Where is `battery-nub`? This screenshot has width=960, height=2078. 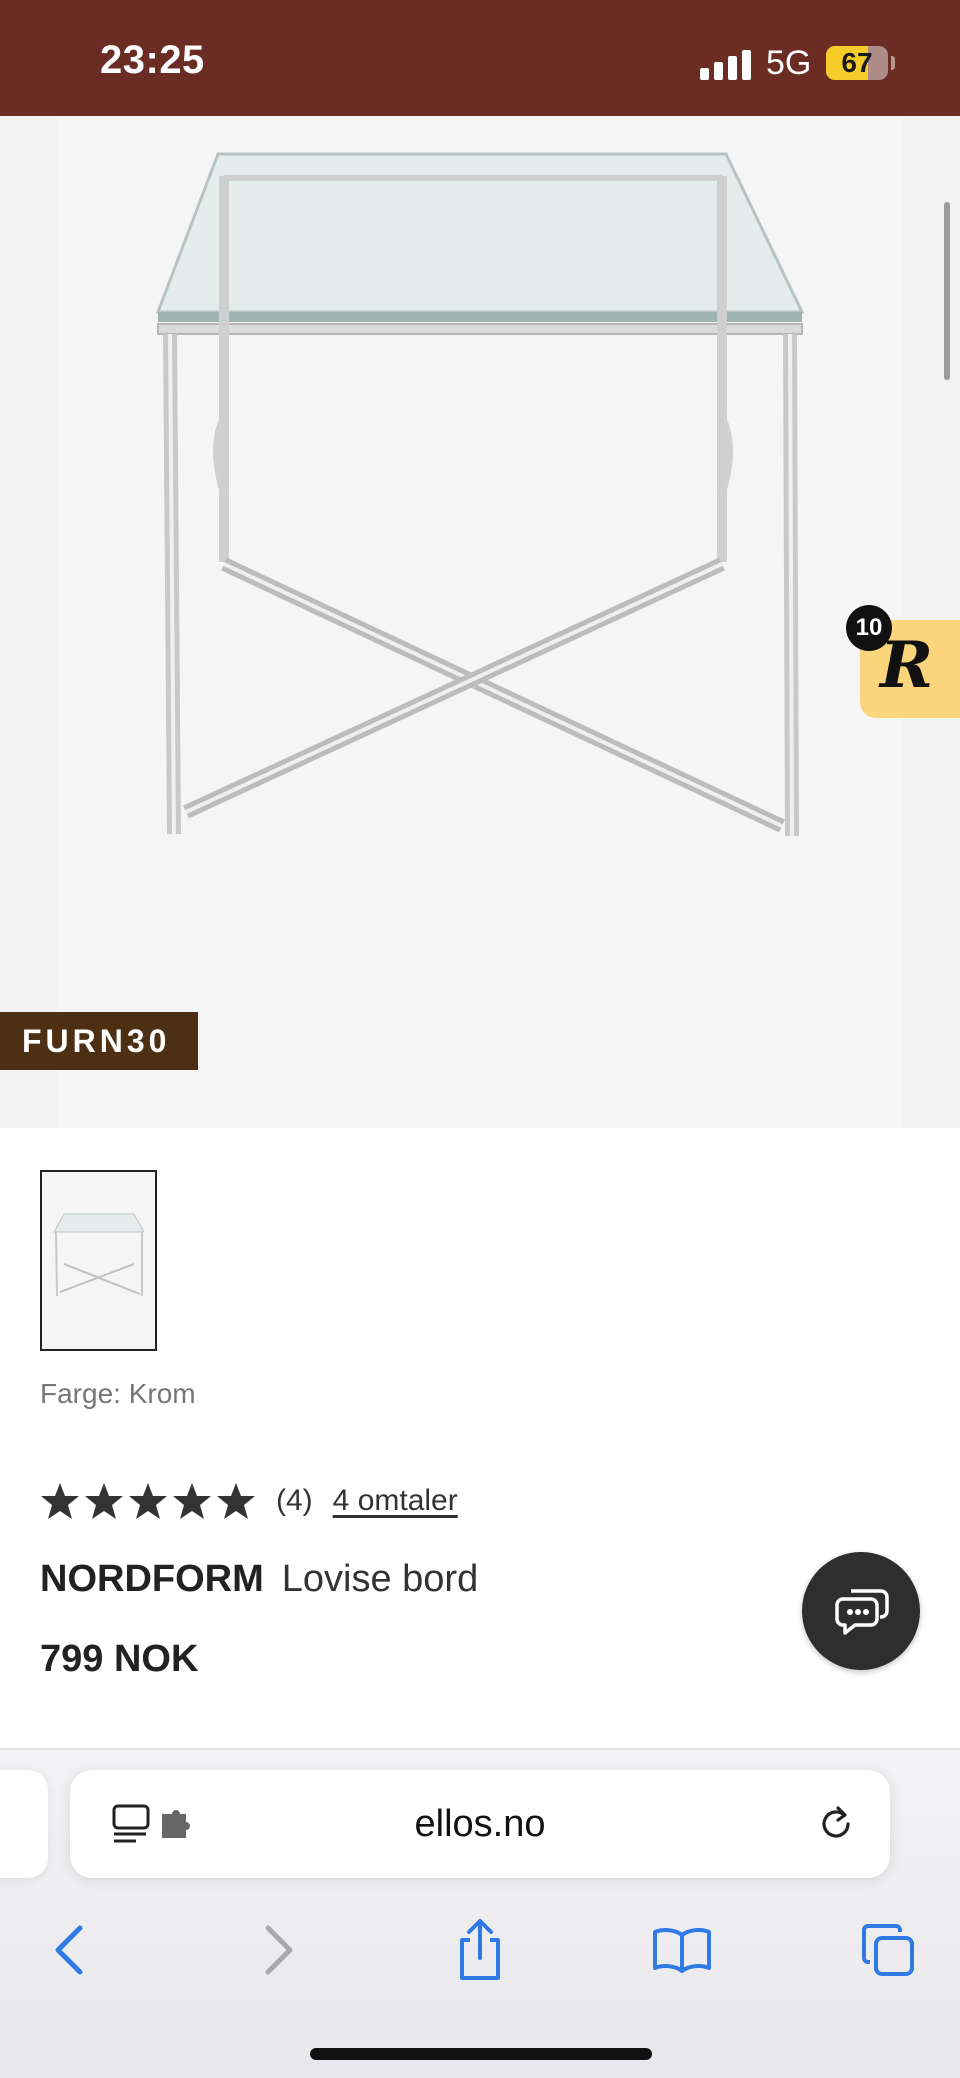
battery-nub is located at coordinates (893, 63).